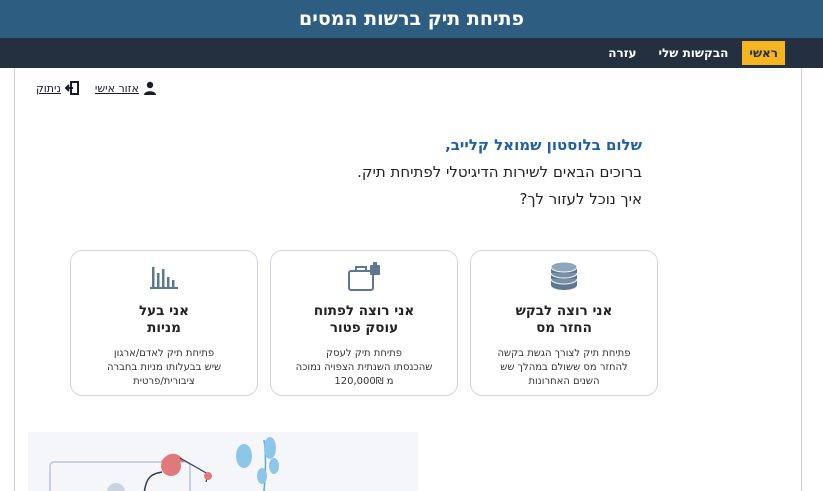  I want to click on card-desc-line3: מ 120,000₪, so click(364, 381).